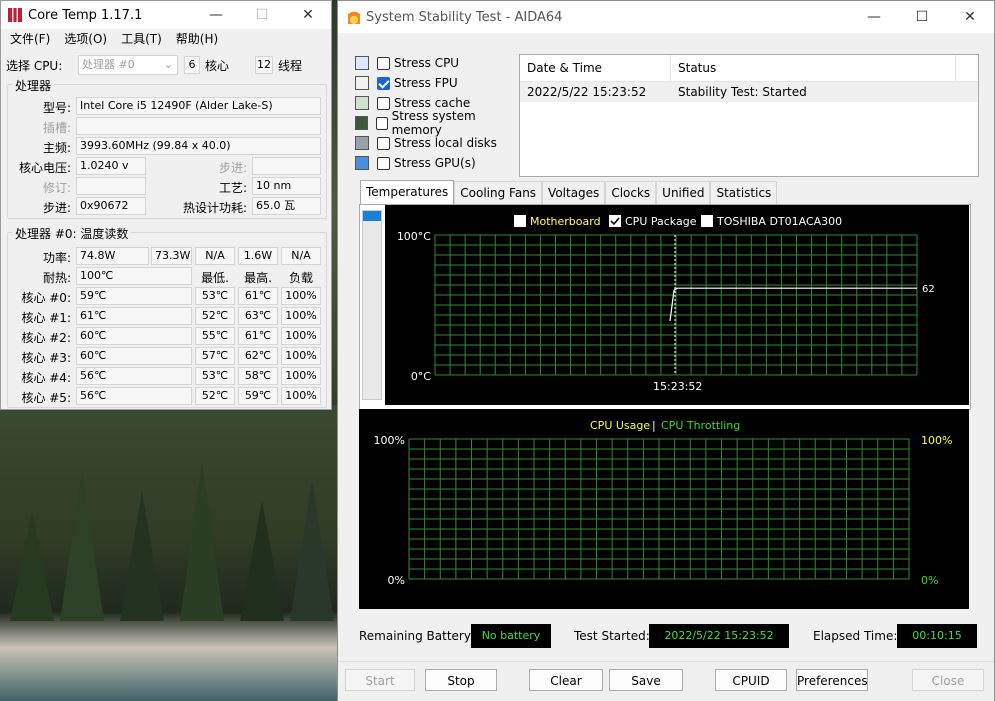  Describe the element at coordinates (290, 66) in the screenshot. I see `threads-label: 线程` at that location.